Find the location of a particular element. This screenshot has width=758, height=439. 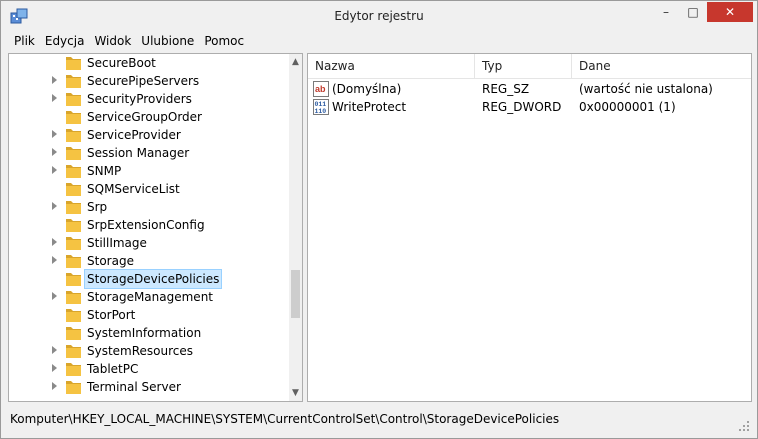

binary-value-icon: 011110 is located at coordinates (321, 107).